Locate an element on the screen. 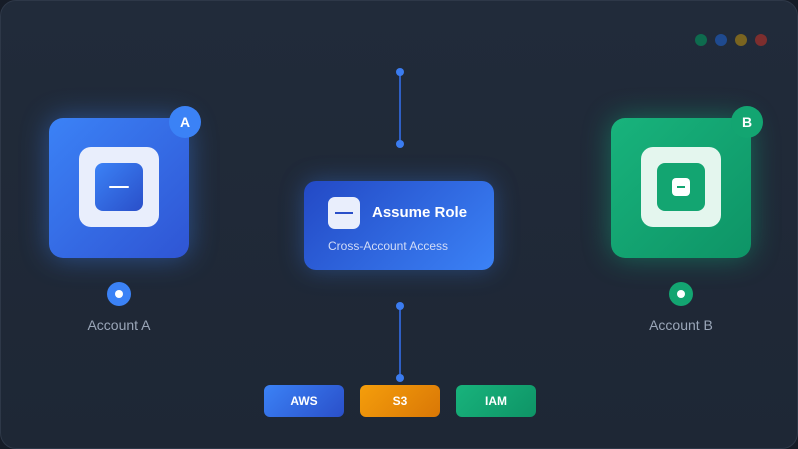 The width and height of the screenshot is (798, 449). window-dot-blue is located at coordinates (721, 40).